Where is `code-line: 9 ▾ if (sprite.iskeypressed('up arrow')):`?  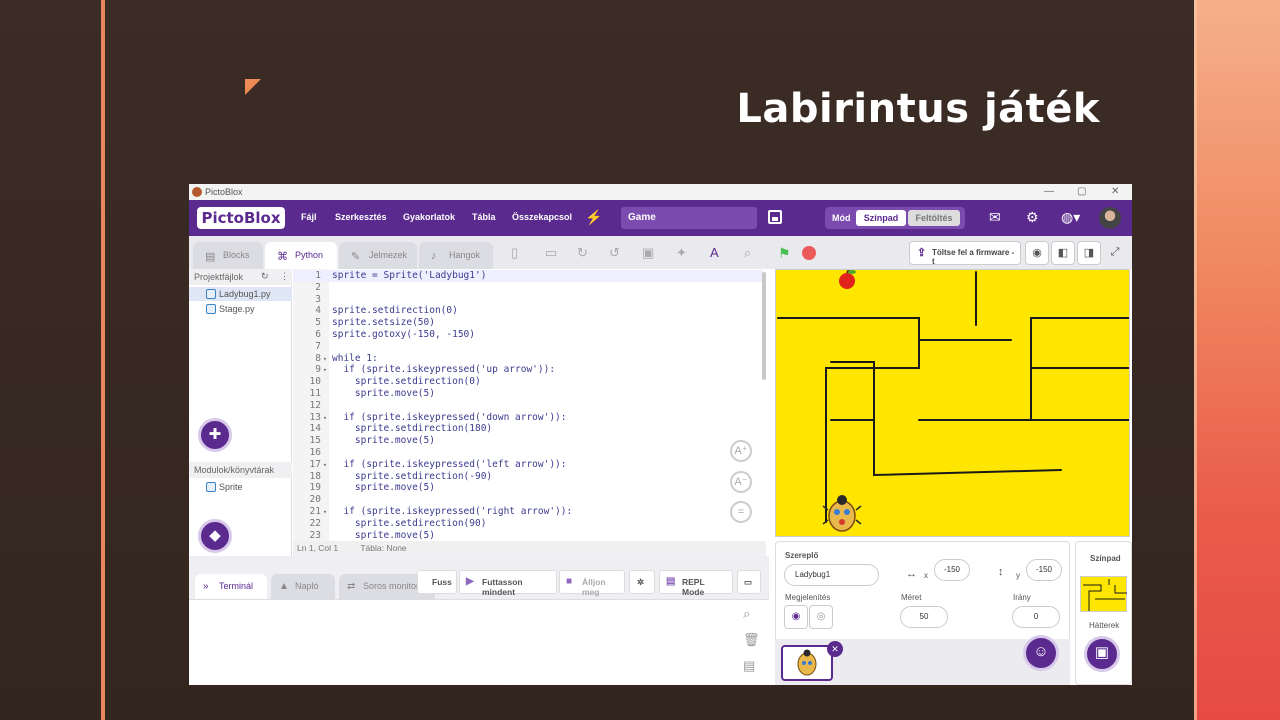
code-line: 9 ▾ if (sprite.iskeypressed('up arrow')): is located at coordinates (528, 370).